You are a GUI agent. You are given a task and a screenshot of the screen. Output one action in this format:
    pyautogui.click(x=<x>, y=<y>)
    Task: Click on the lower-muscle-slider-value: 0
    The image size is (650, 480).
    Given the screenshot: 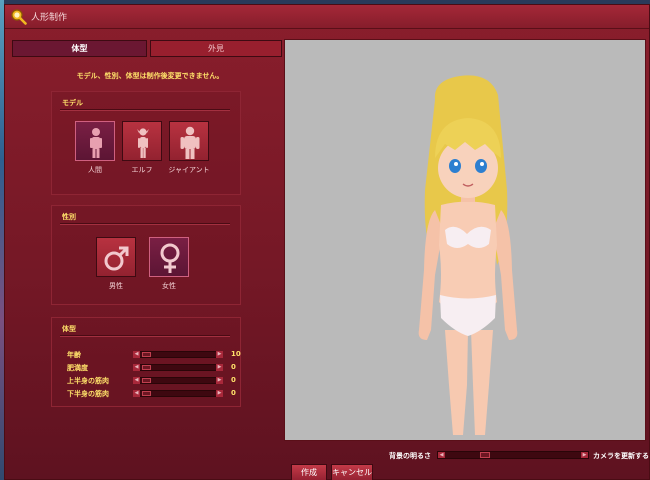 What is the action you would take?
    pyautogui.click(x=233, y=393)
    